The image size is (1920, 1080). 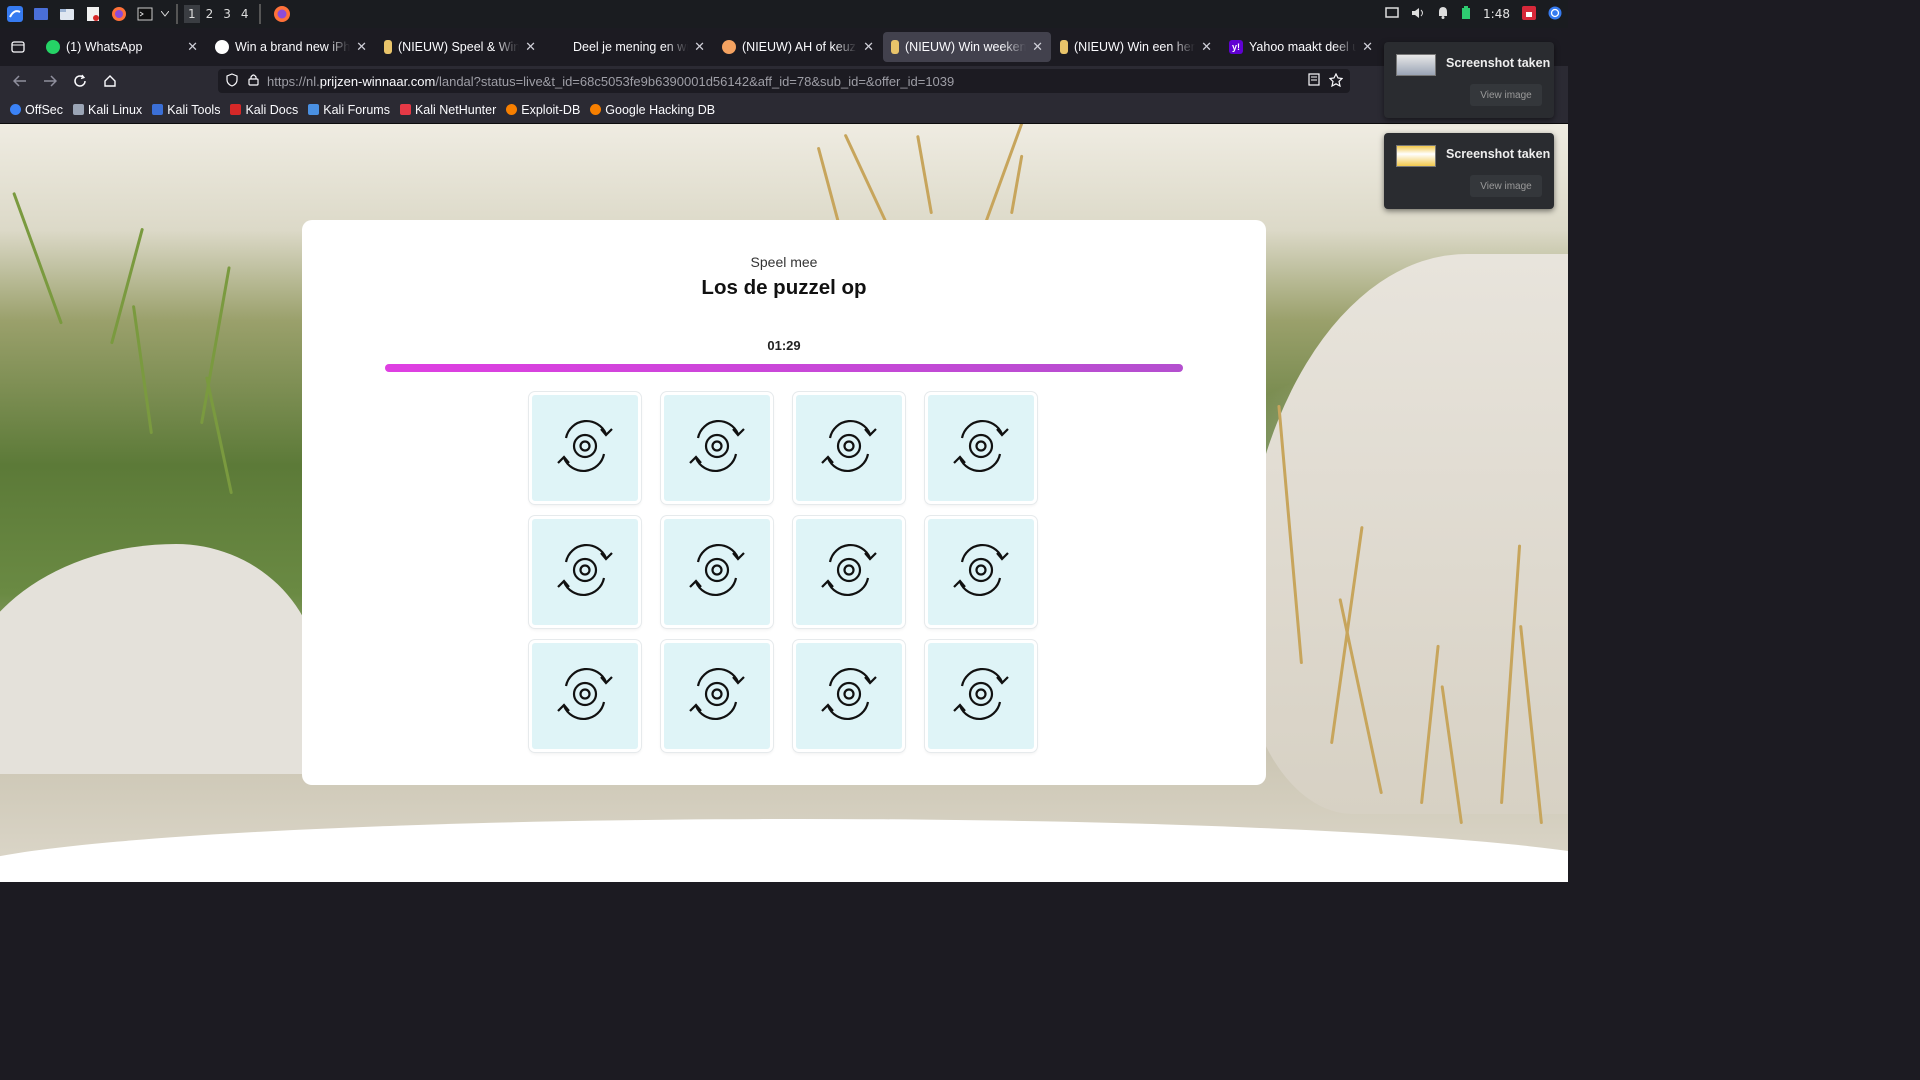 I want to click on browser-tab: (NIEUW) AH of keuze ✕, so click(x=798, y=47).